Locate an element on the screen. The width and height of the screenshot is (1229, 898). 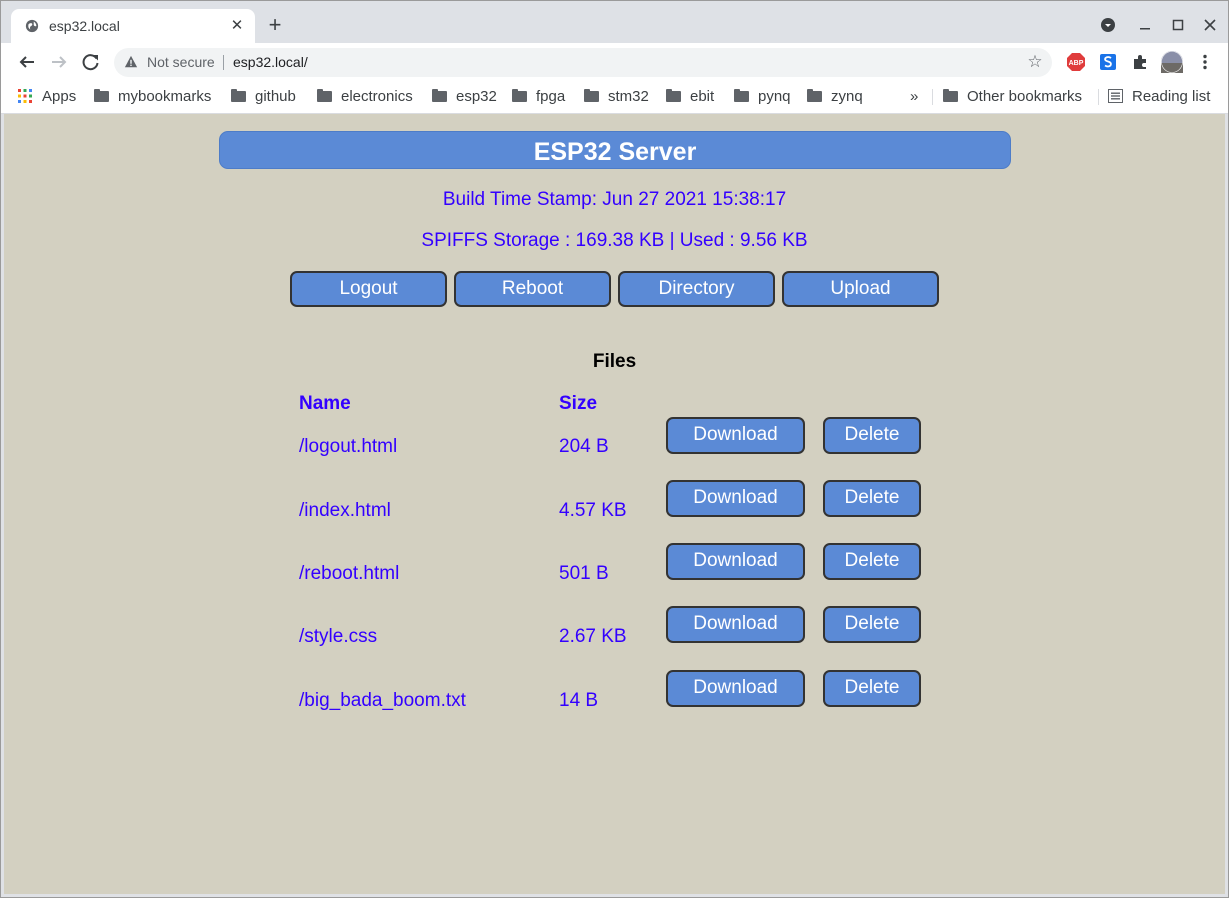
bookmark-apps: Apps is located at coordinates (47, 97).